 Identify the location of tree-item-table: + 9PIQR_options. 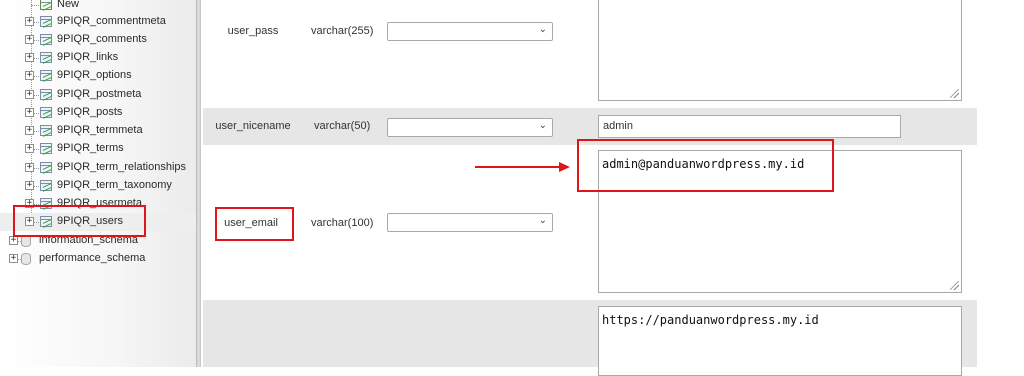
(98, 76).